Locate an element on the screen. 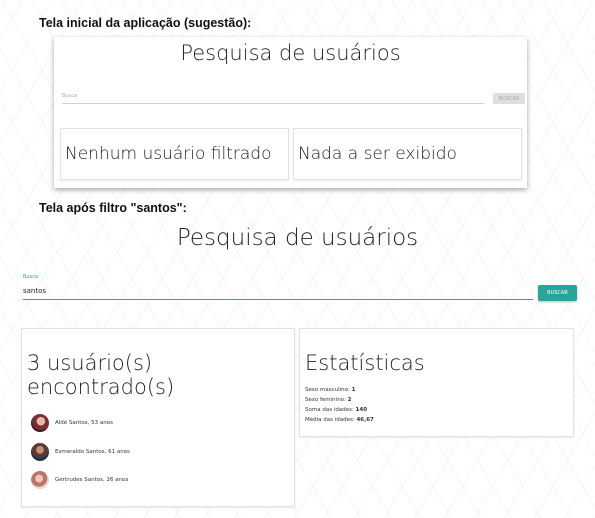 The image size is (595, 518). list-item: Esmeraldo Santos, 61 anos is located at coordinates (80, 452).